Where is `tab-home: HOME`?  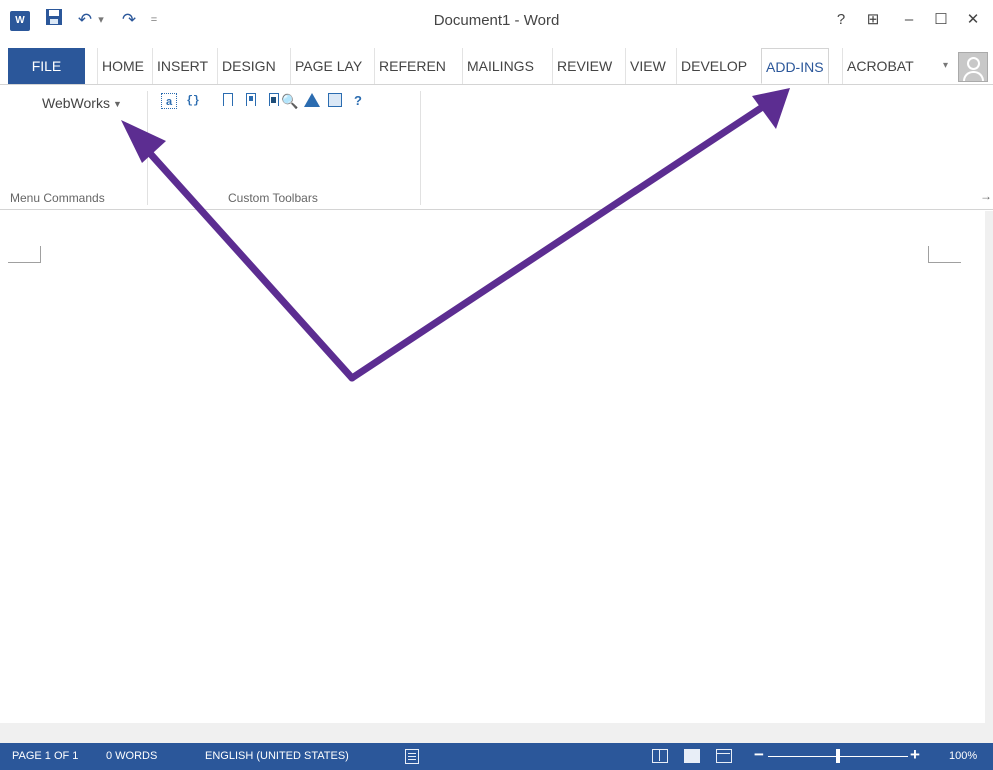 tab-home: HOME is located at coordinates (122, 66).